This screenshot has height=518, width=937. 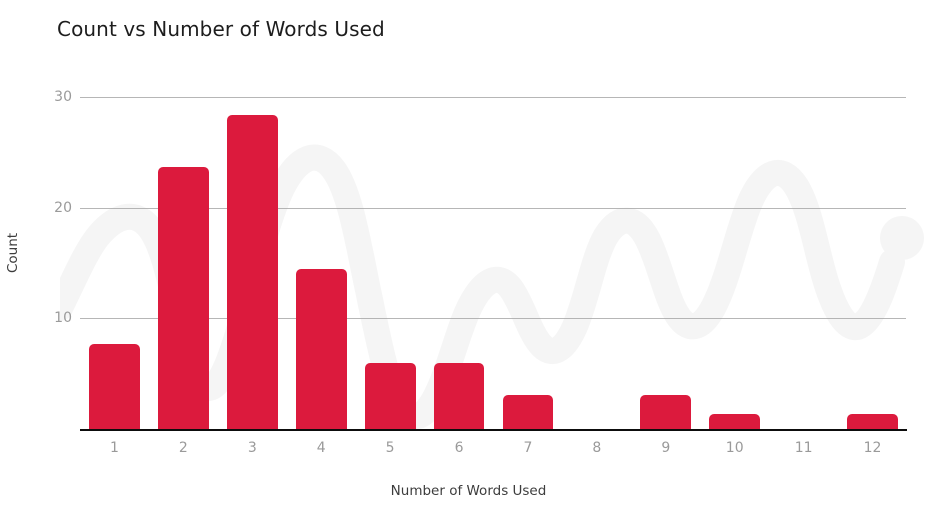 What do you see at coordinates (63, 96) in the screenshot?
I see `y-tick-label: 30` at bounding box center [63, 96].